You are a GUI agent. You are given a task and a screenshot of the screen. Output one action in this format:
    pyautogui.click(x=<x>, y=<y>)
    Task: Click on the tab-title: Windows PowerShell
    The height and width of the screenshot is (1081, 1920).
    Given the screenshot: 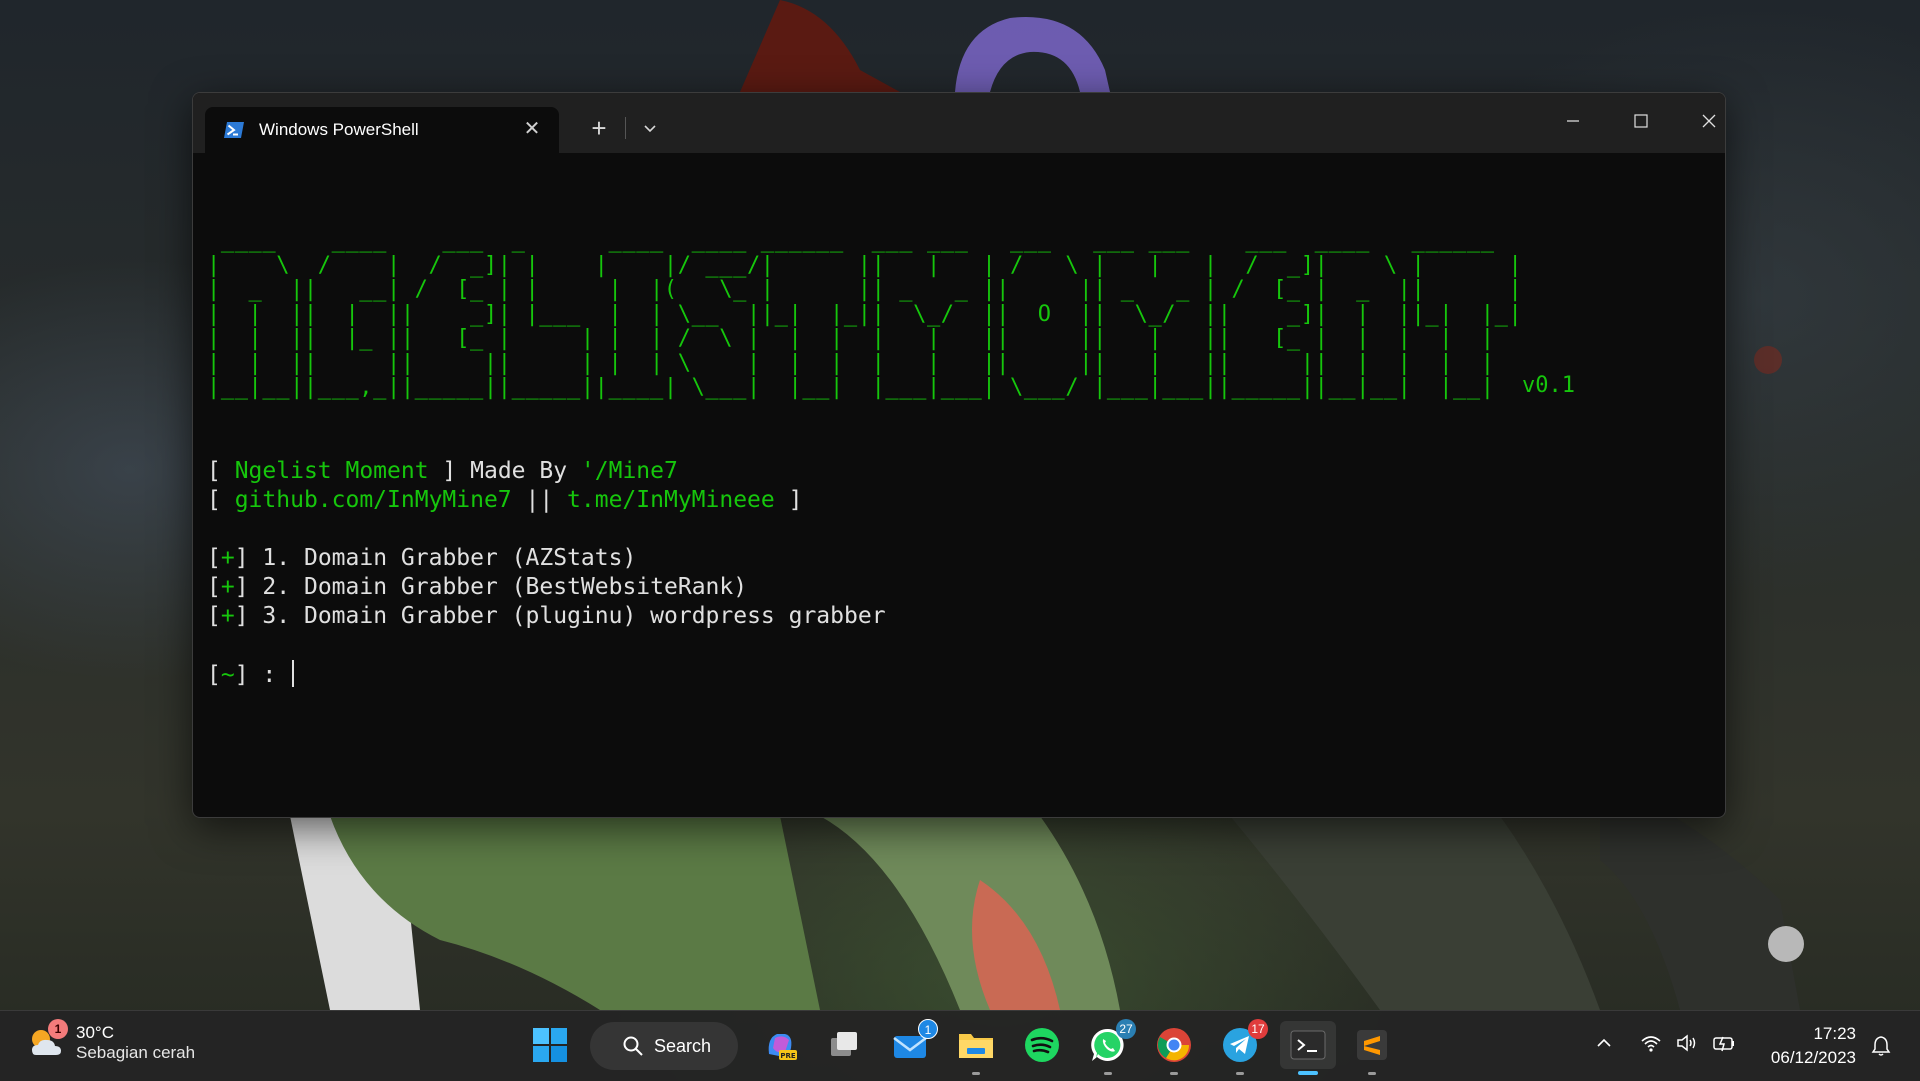 What is the action you would take?
    pyautogui.click(x=339, y=129)
    